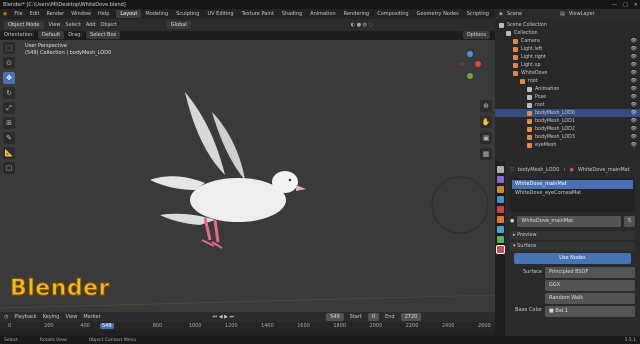 Image resolution: width=640 pixels, height=344 pixels. I want to click on object-tab-icon, so click(500, 219).